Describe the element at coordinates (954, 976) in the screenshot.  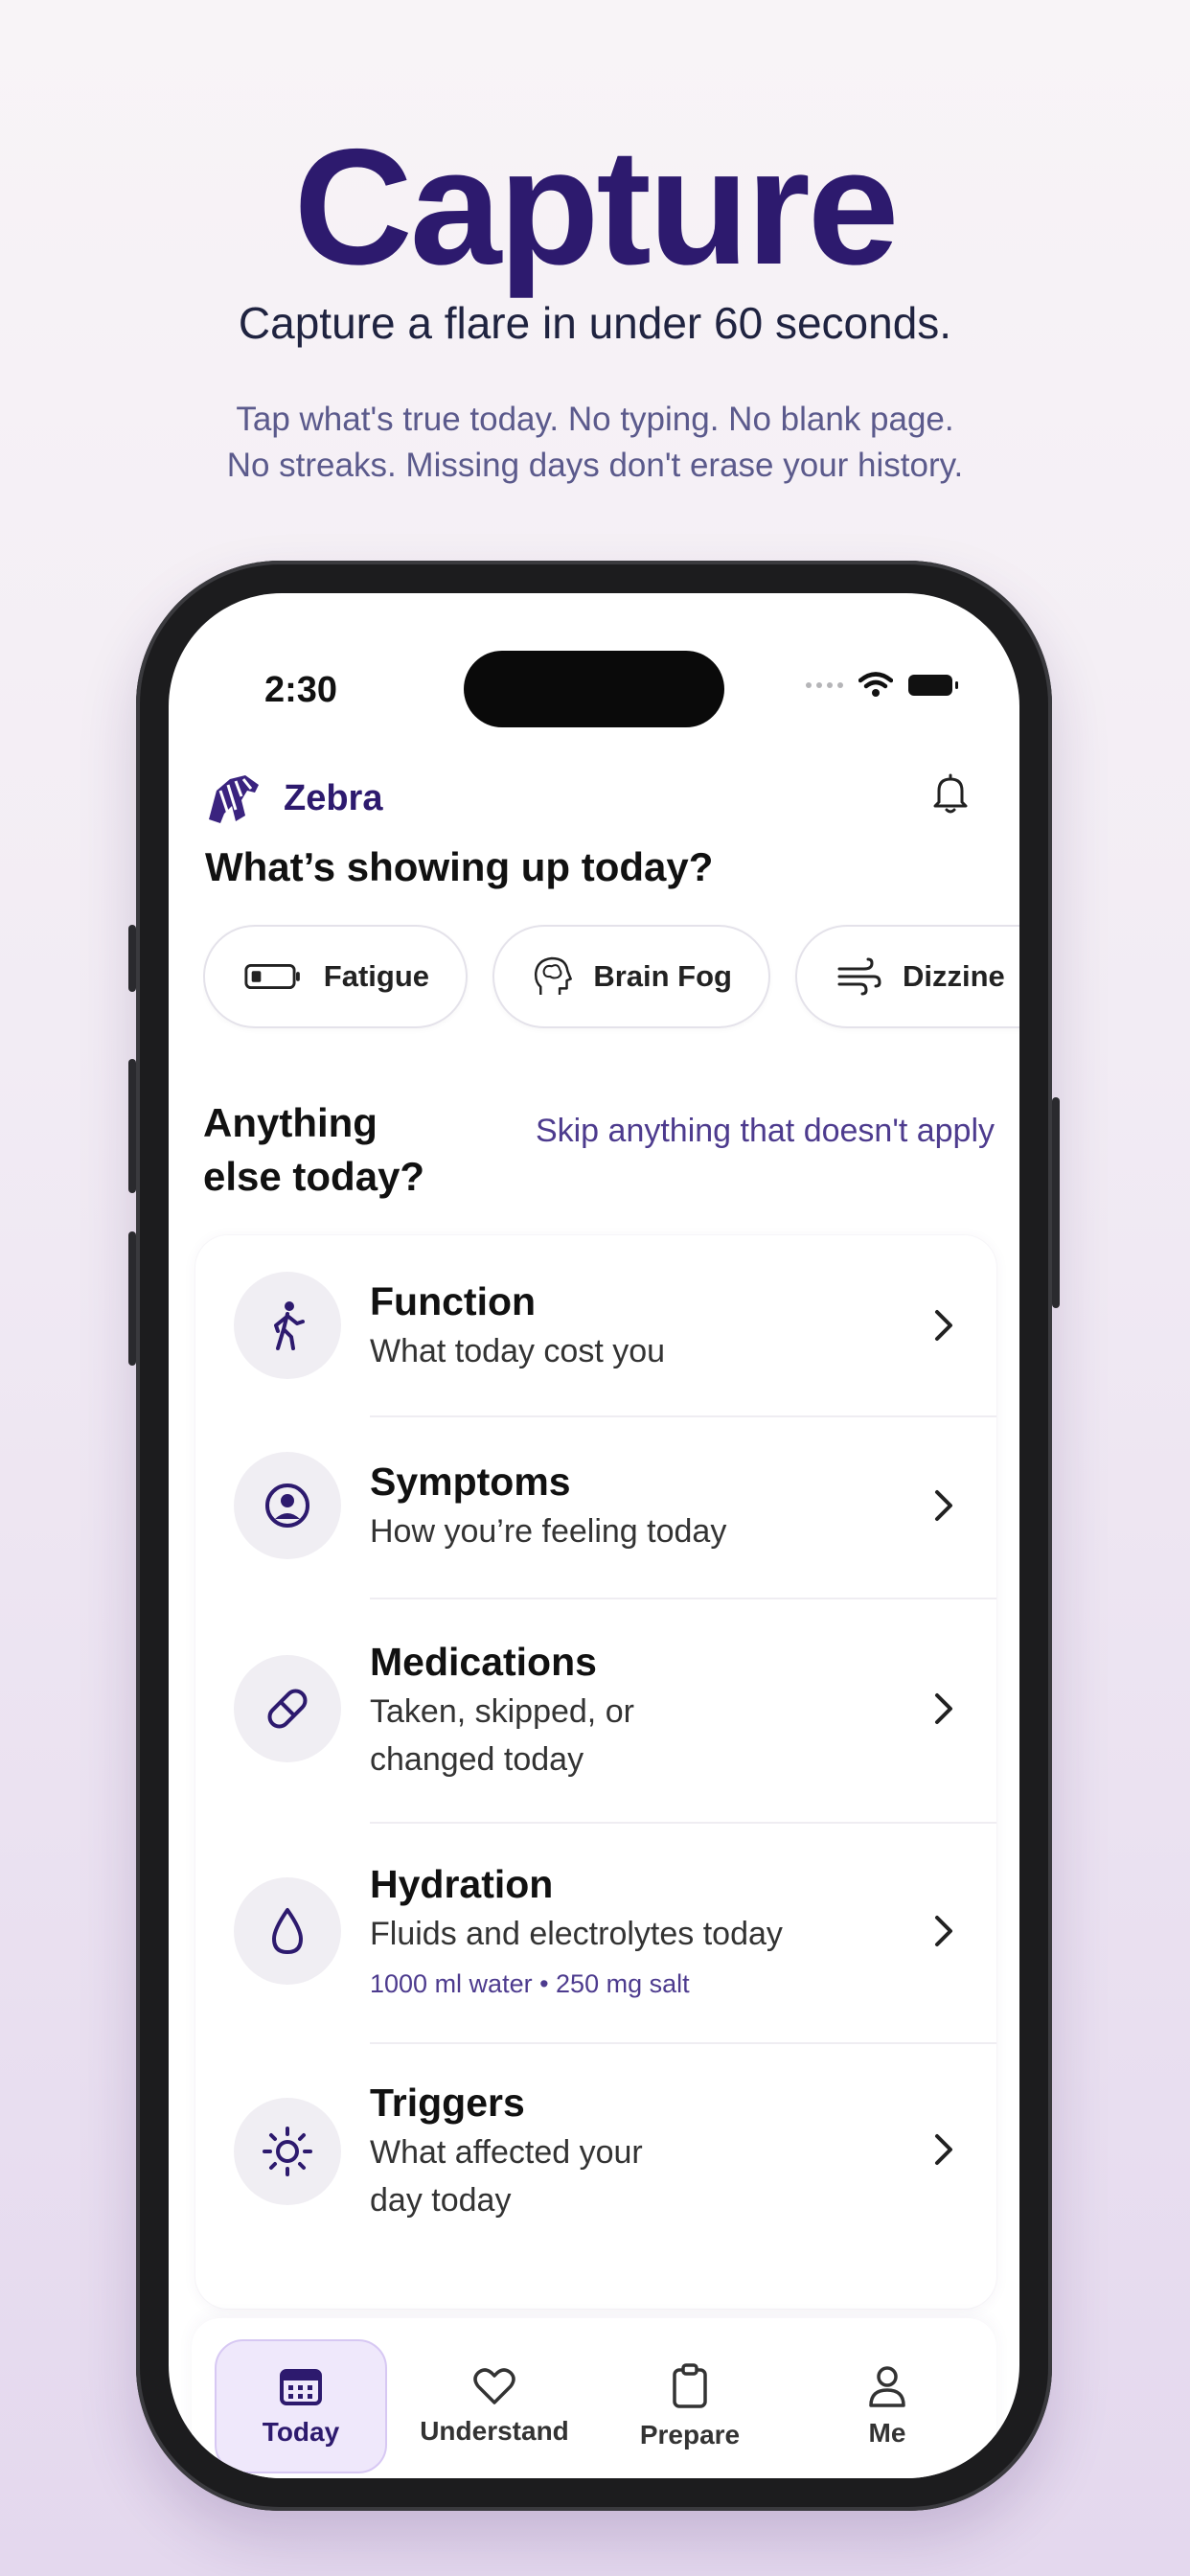
I see `chip-label: Dizzine` at that location.